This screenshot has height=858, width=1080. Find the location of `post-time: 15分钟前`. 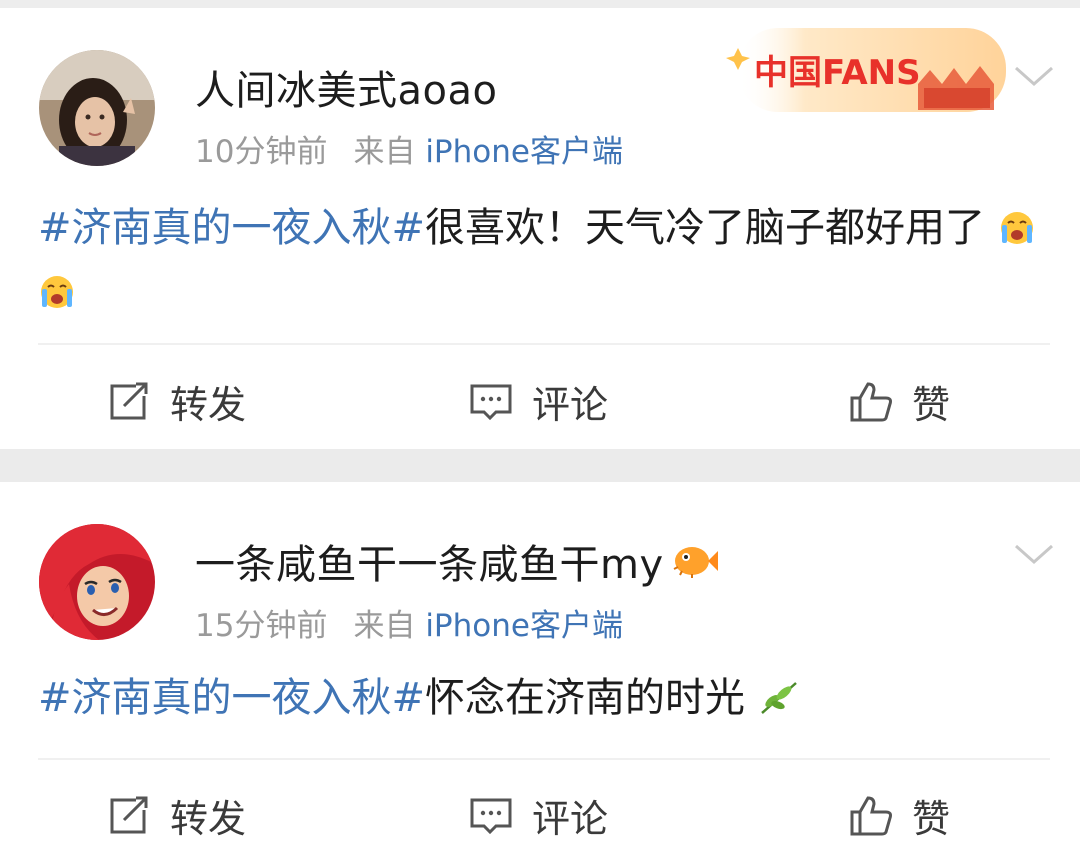

post-time: 15分钟前 is located at coordinates (261, 626).